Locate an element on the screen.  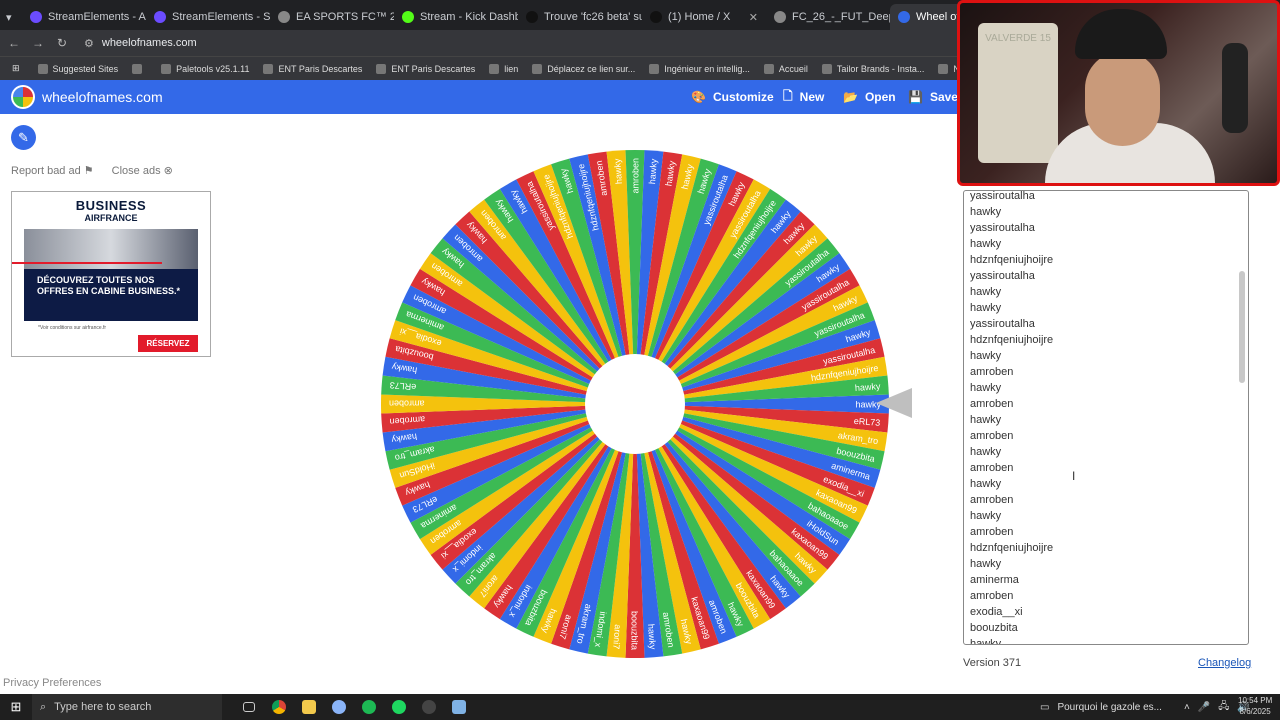
network-icon: 🖧 is located at coordinates (1223, 707).